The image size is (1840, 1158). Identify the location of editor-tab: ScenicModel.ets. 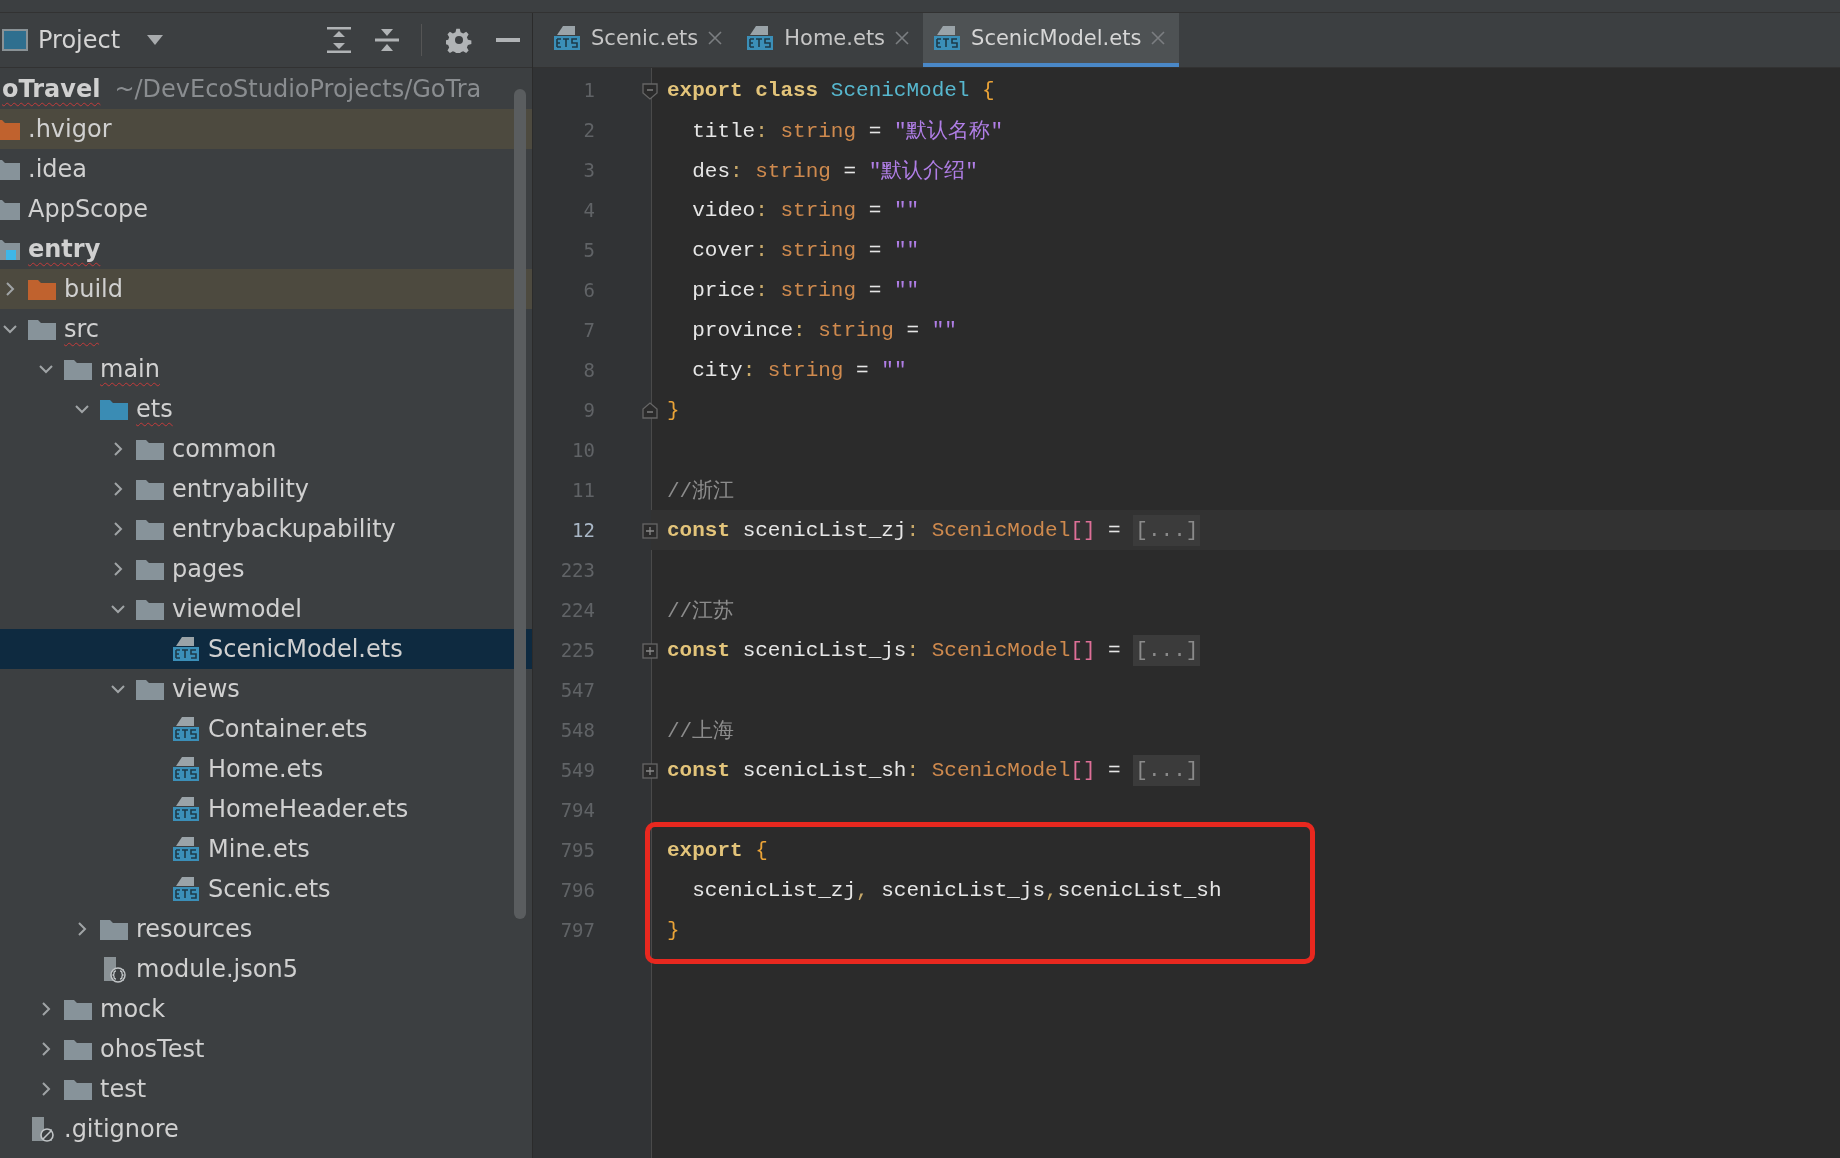
(1051, 40).